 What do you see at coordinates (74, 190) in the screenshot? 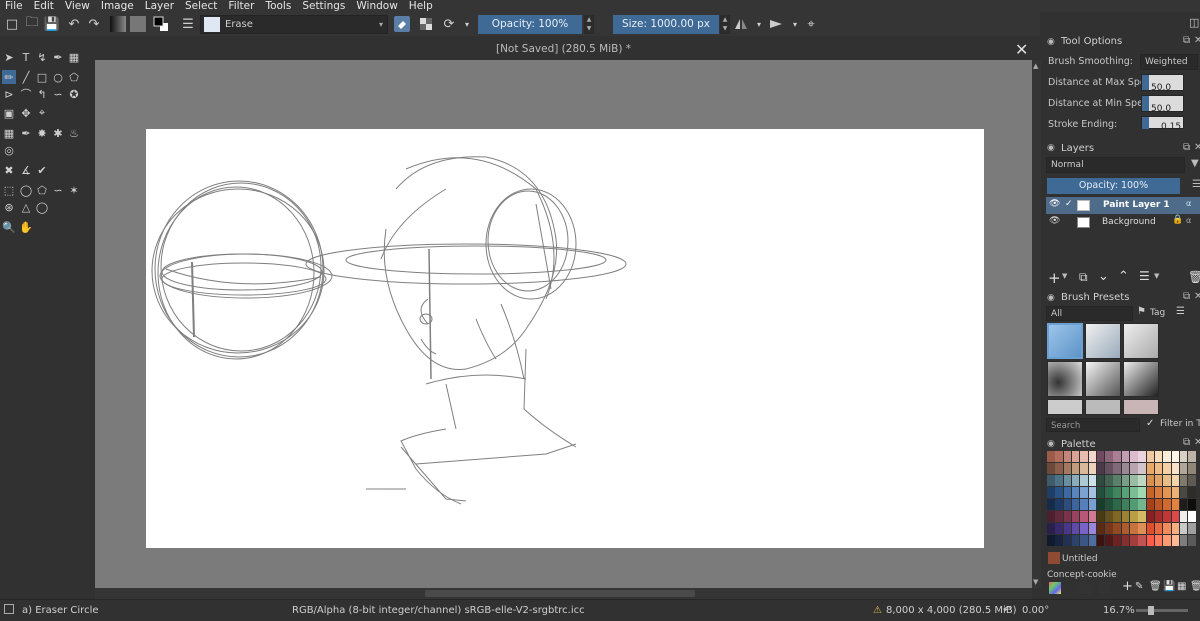
I see `magic-wand-icon: ✶` at bounding box center [74, 190].